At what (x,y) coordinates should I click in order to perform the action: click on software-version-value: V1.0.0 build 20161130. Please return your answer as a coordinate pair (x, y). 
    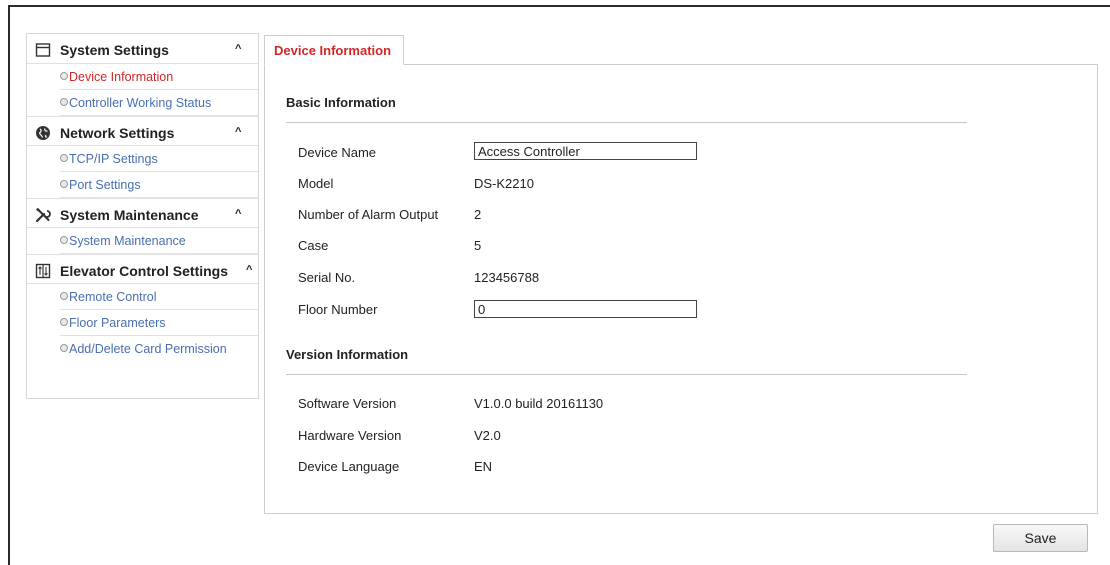
    Looking at the image, I should click on (539, 403).